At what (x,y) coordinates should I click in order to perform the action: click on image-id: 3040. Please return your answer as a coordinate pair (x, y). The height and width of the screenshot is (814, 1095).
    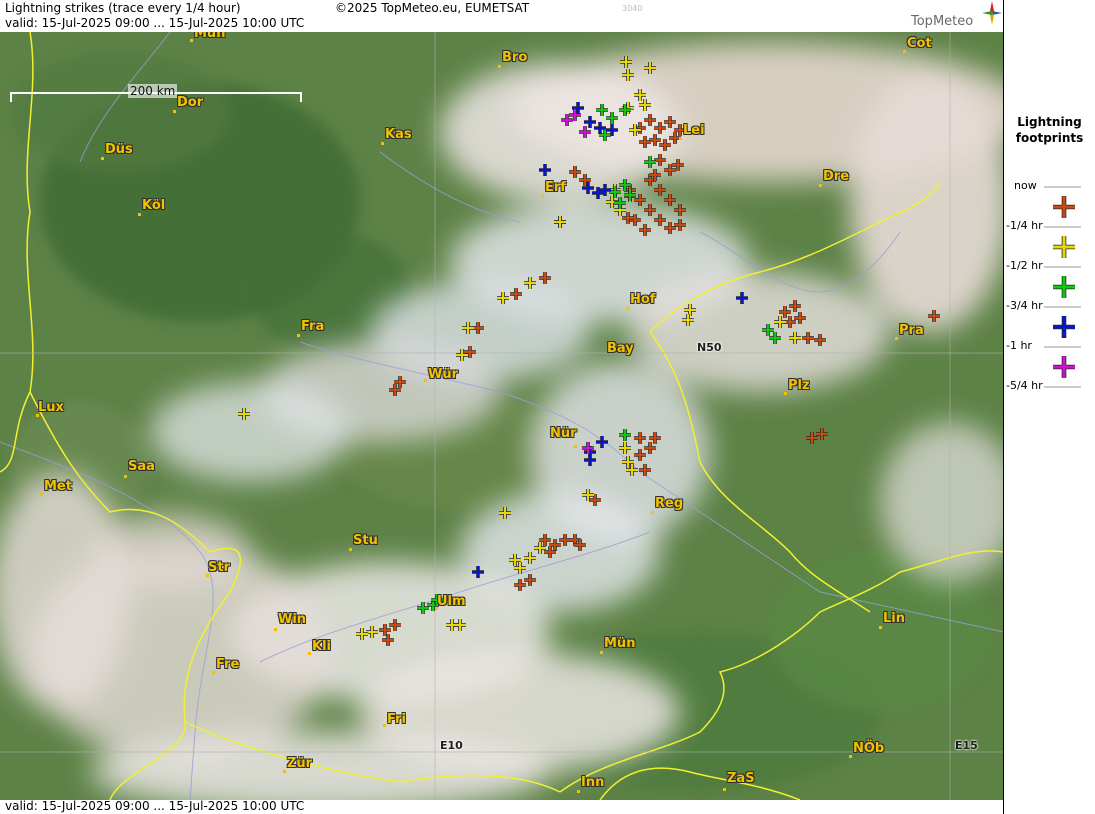
    Looking at the image, I should click on (632, 8).